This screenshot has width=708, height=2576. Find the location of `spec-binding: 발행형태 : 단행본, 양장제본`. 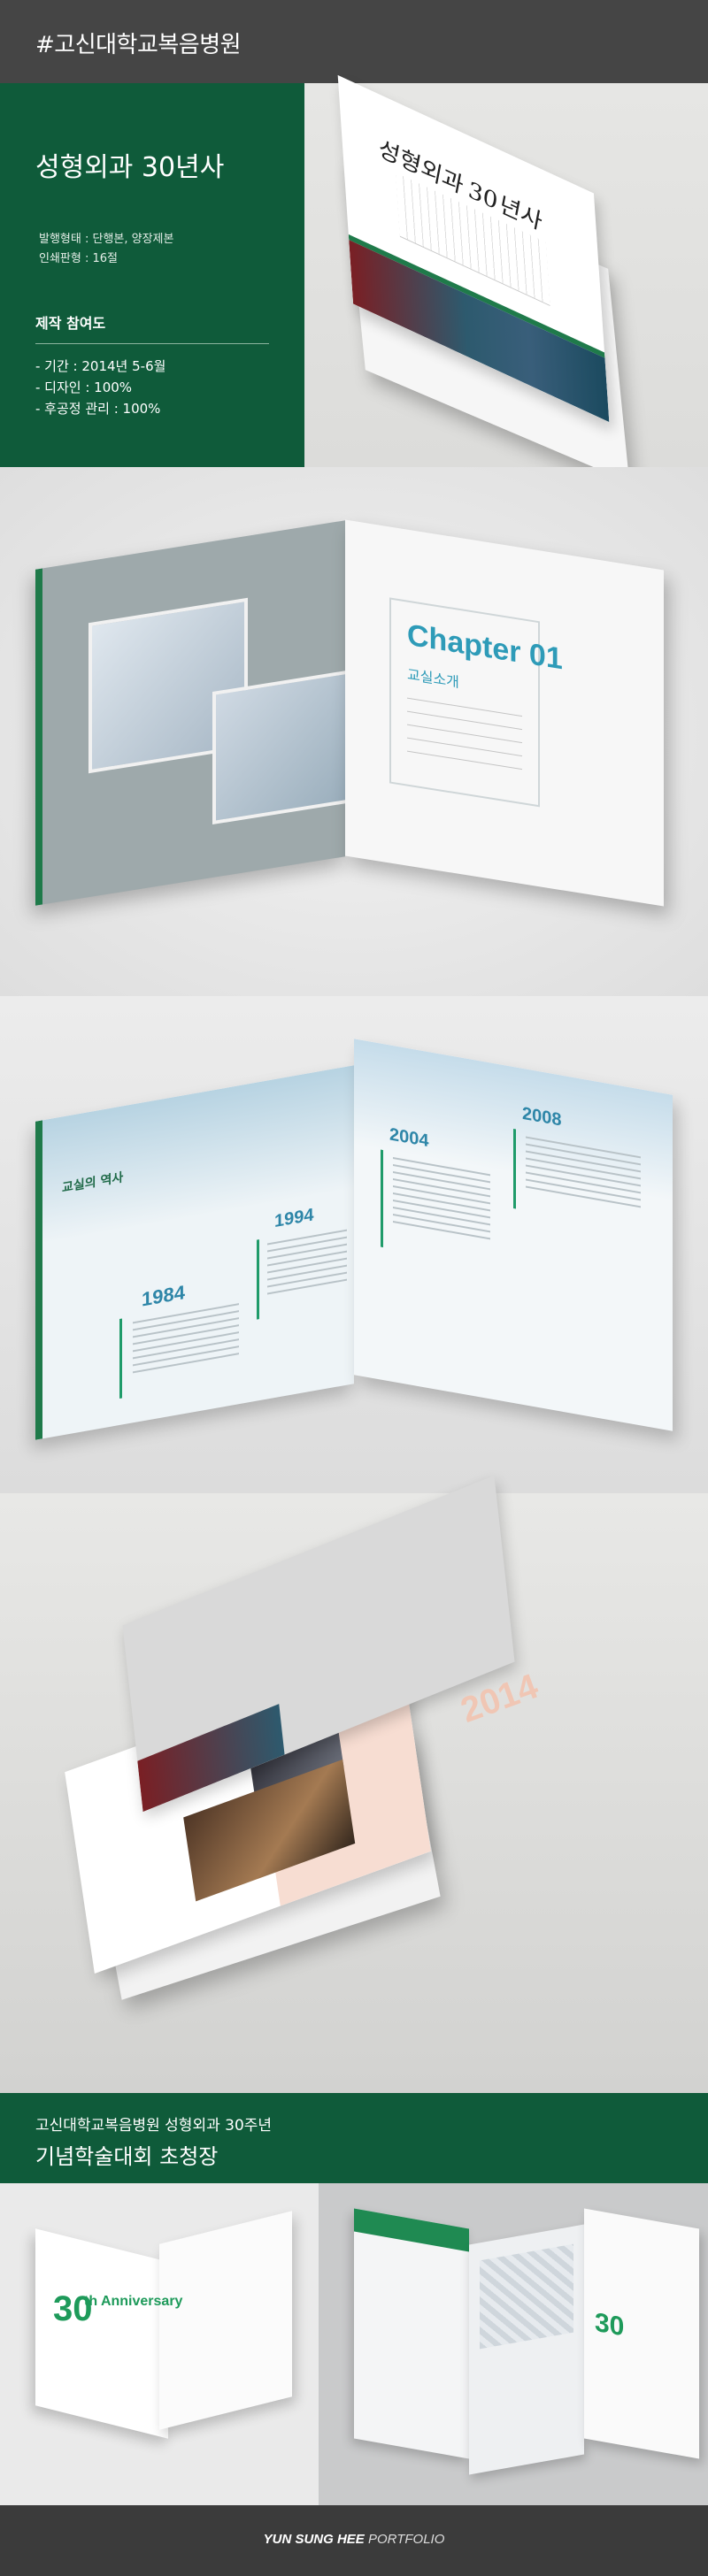

spec-binding: 발행형태 : 단행본, 양장제본 is located at coordinates (106, 239).